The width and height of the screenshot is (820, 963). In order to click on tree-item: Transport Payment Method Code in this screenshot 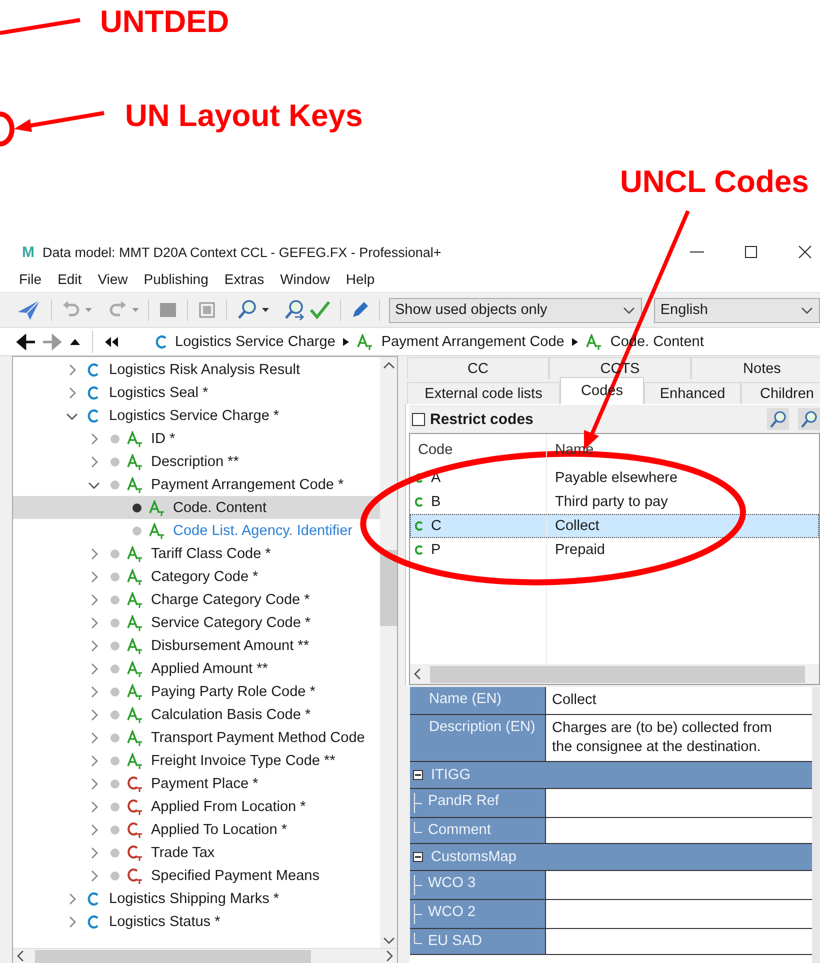, I will do `click(196, 737)`.